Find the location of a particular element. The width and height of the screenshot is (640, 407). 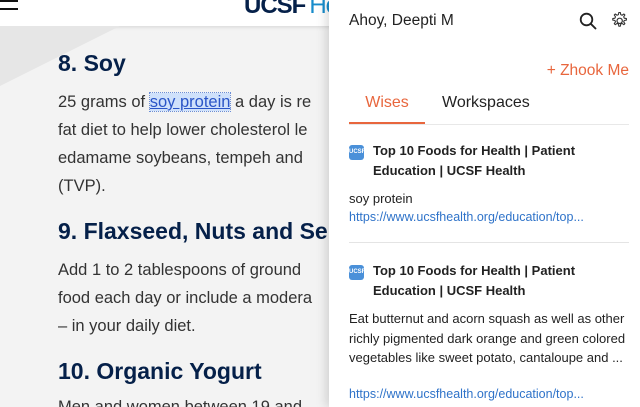

panel-tabs: Wises Workspaces is located at coordinates (489, 108).